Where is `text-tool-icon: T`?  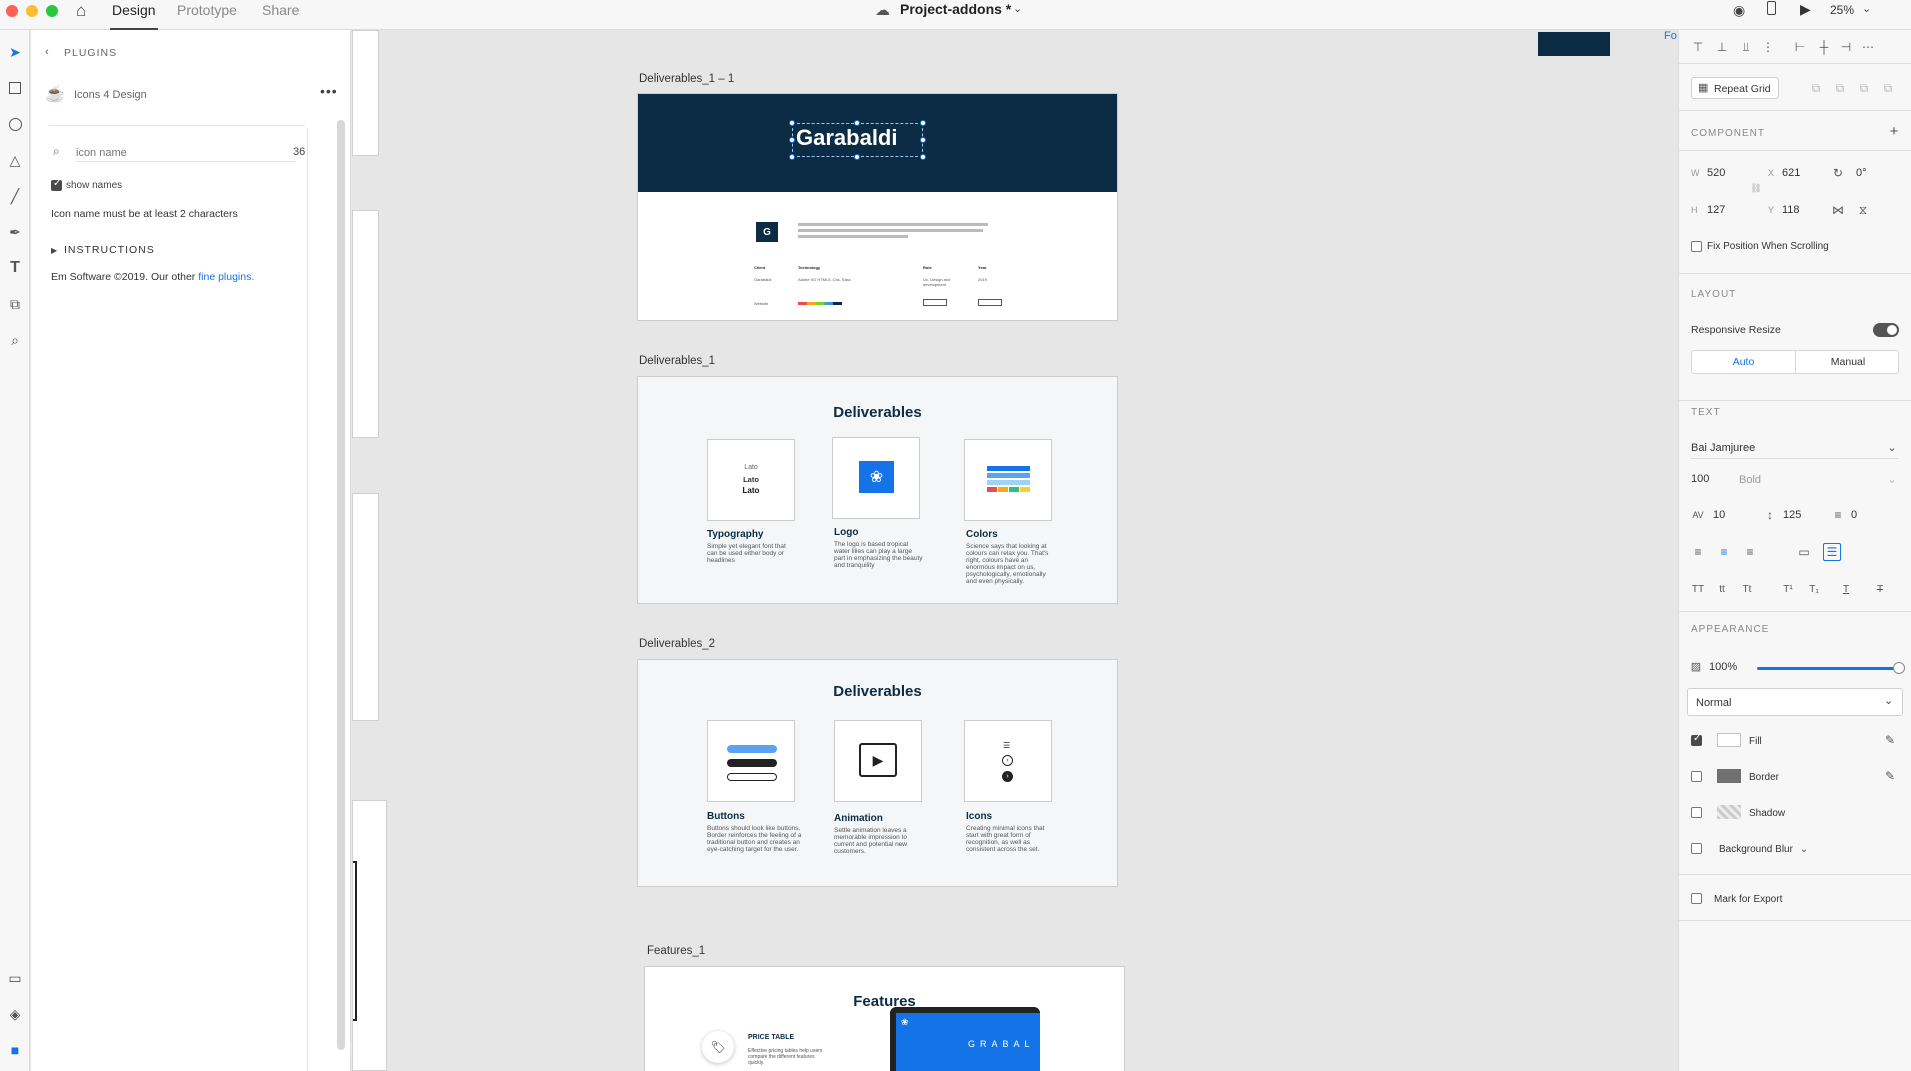 text-tool-icon: T is located at coordinates (15, 268).